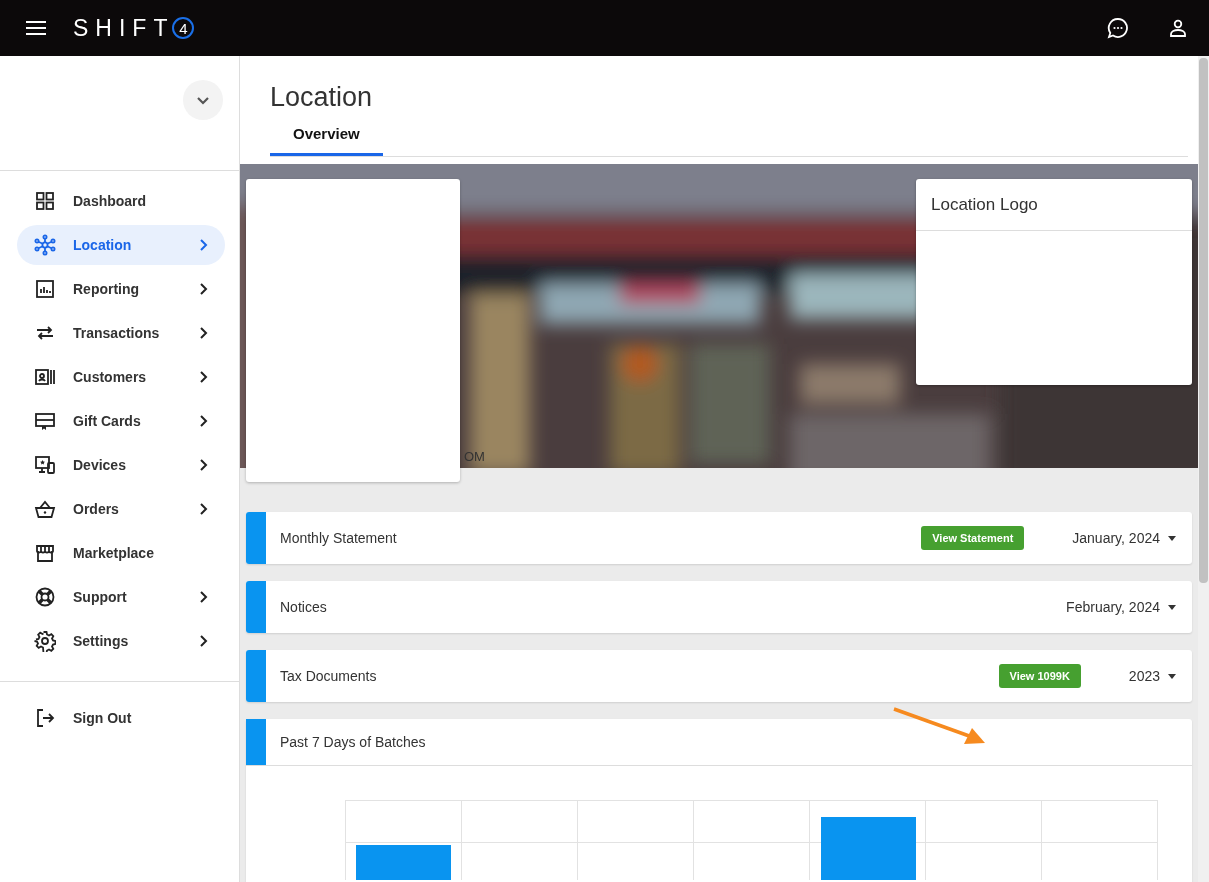  I want to click on contact-card-icon, so click(45, 377).